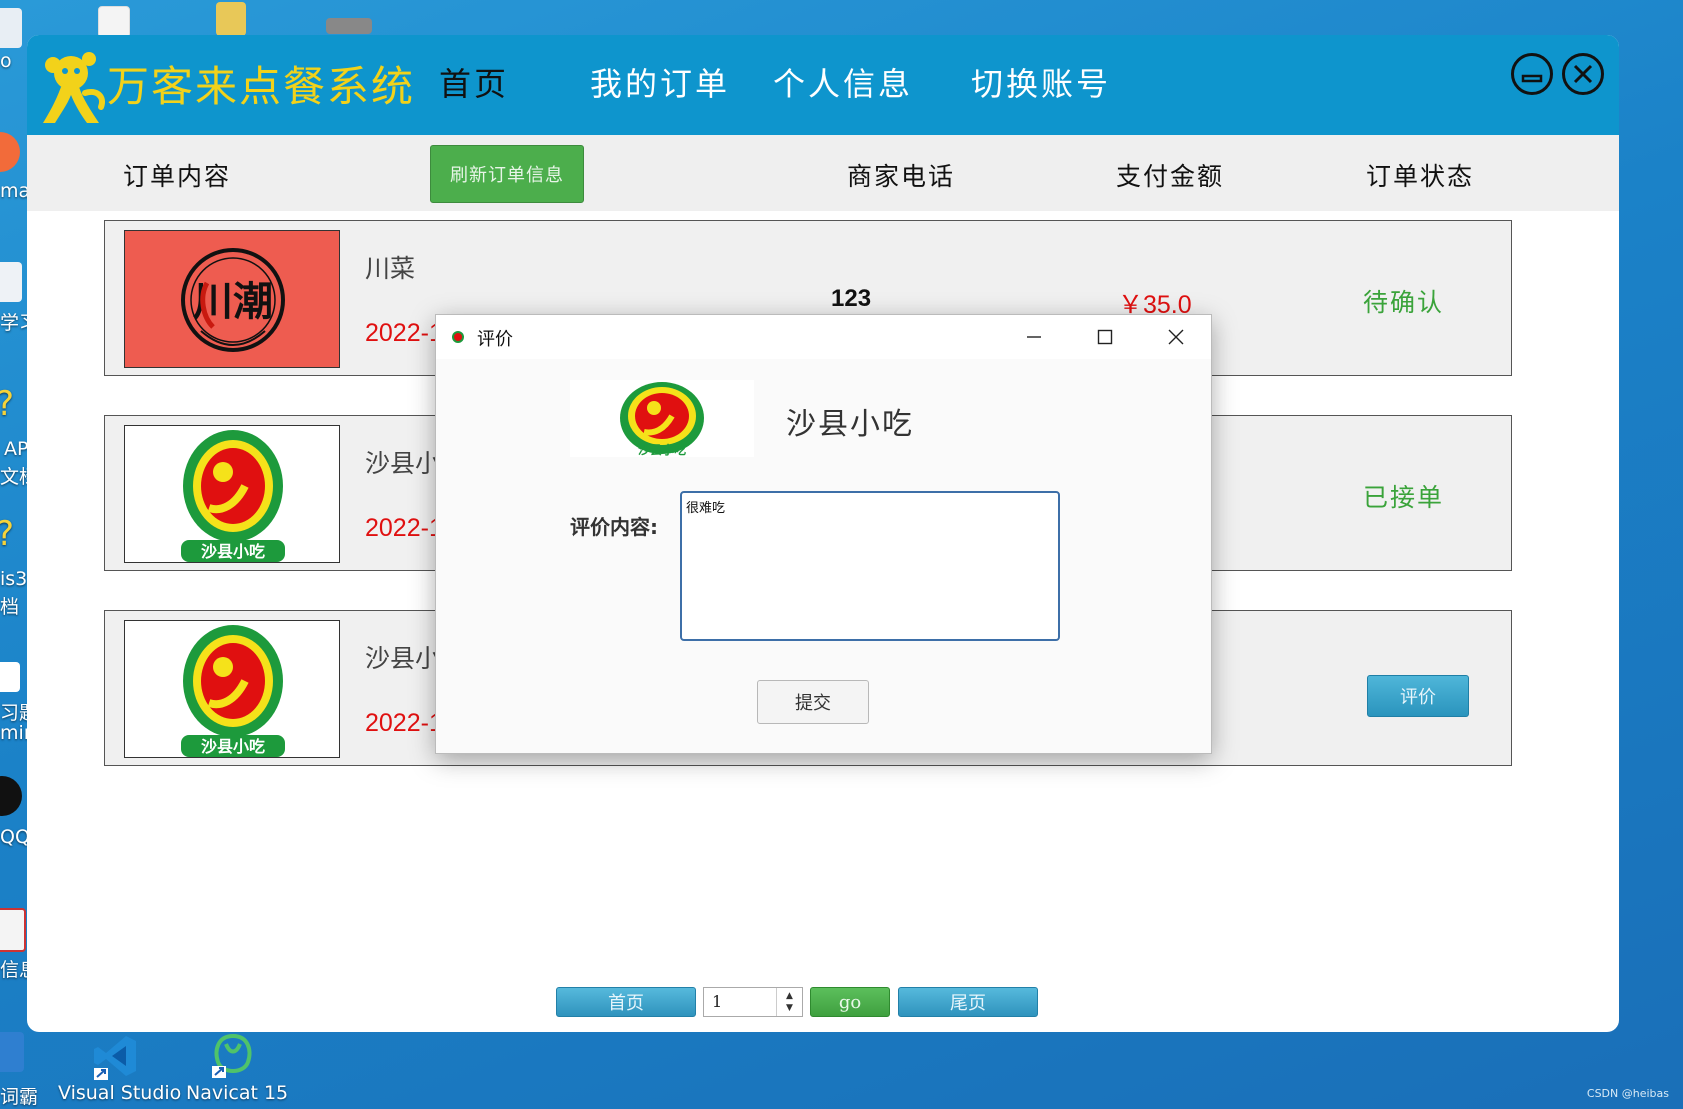 This screenshot has height=1109, width=1683. I want to click on desktop-zip-icon, so click(231, 19).